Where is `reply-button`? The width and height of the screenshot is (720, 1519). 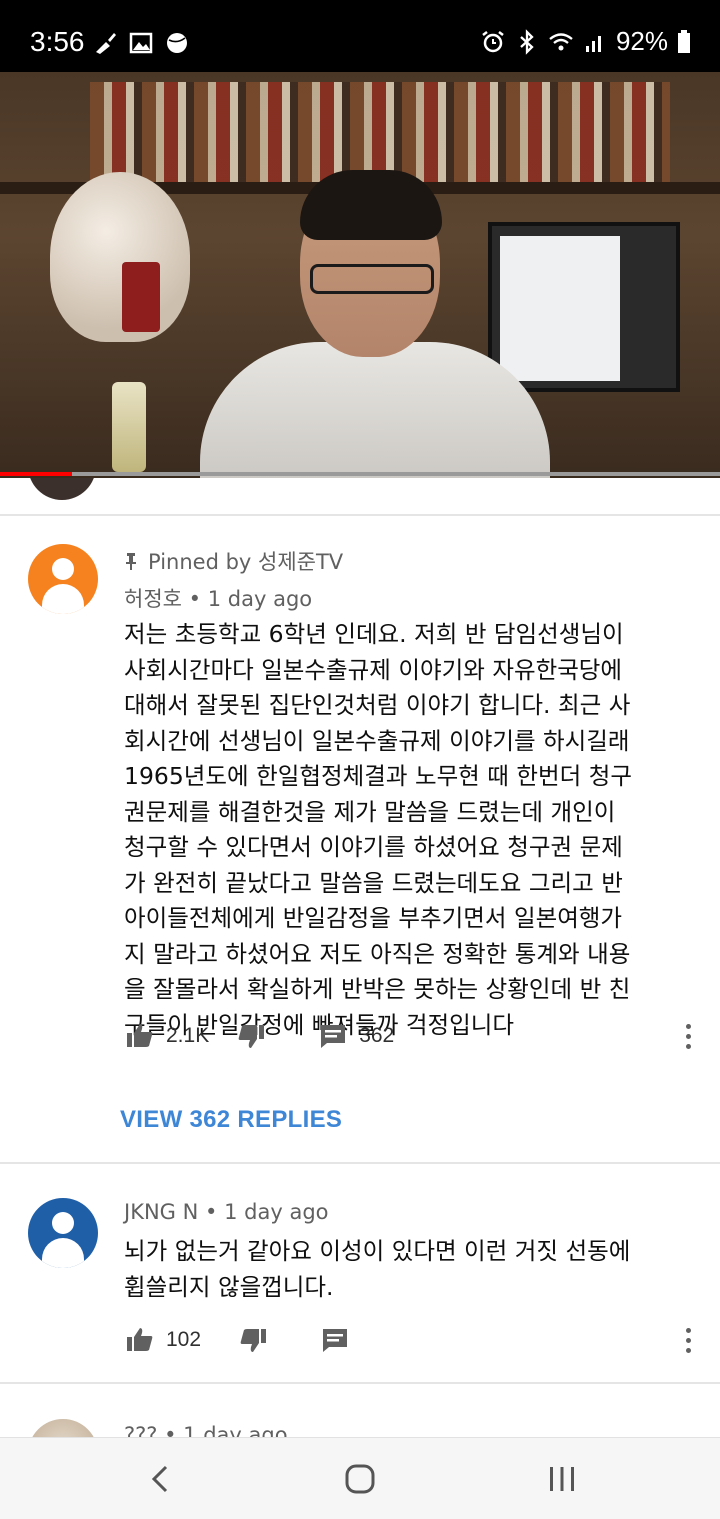
reply-button is located at coordinates (335, 1340).